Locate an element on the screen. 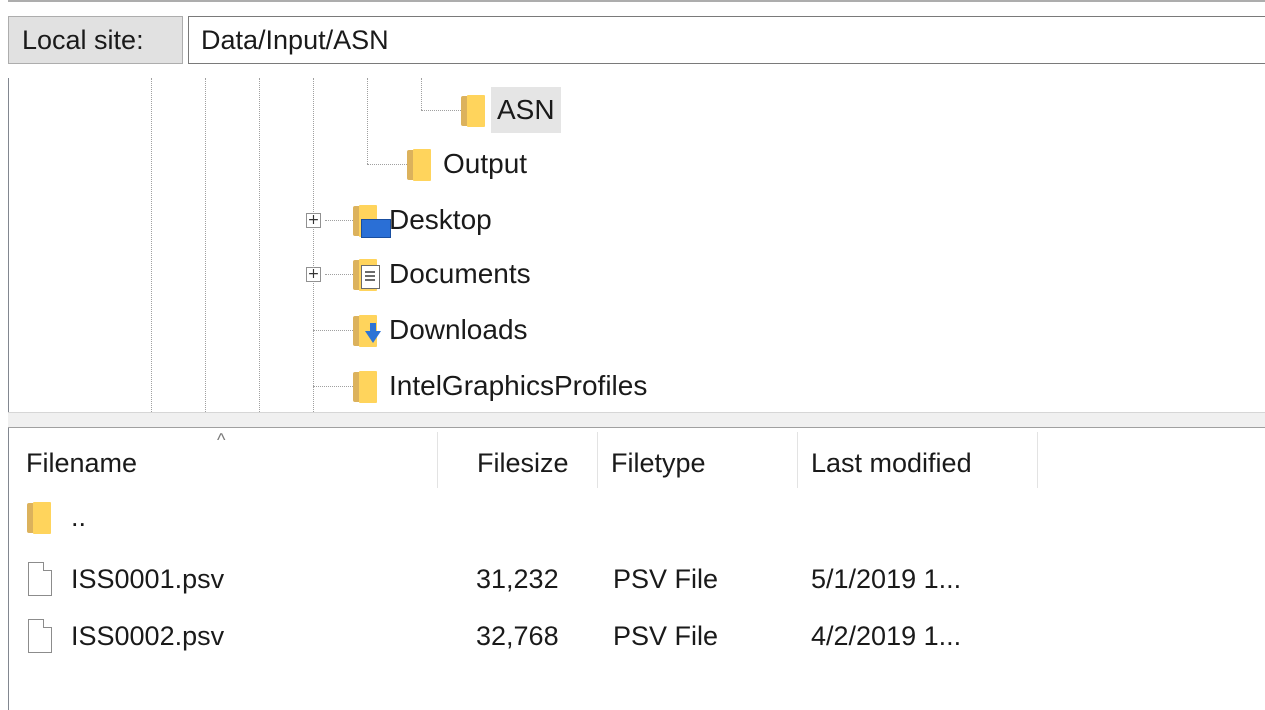 This screenshot has width=1265, height=710. documents-folder-icon is located at coordinates (365, 274).